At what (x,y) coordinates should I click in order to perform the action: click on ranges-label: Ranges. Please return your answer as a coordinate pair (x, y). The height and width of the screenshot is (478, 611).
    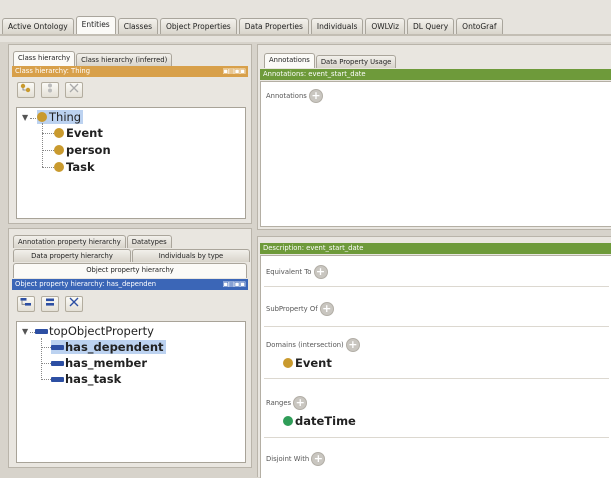
    Looking at the image, I should click on (279, 403).